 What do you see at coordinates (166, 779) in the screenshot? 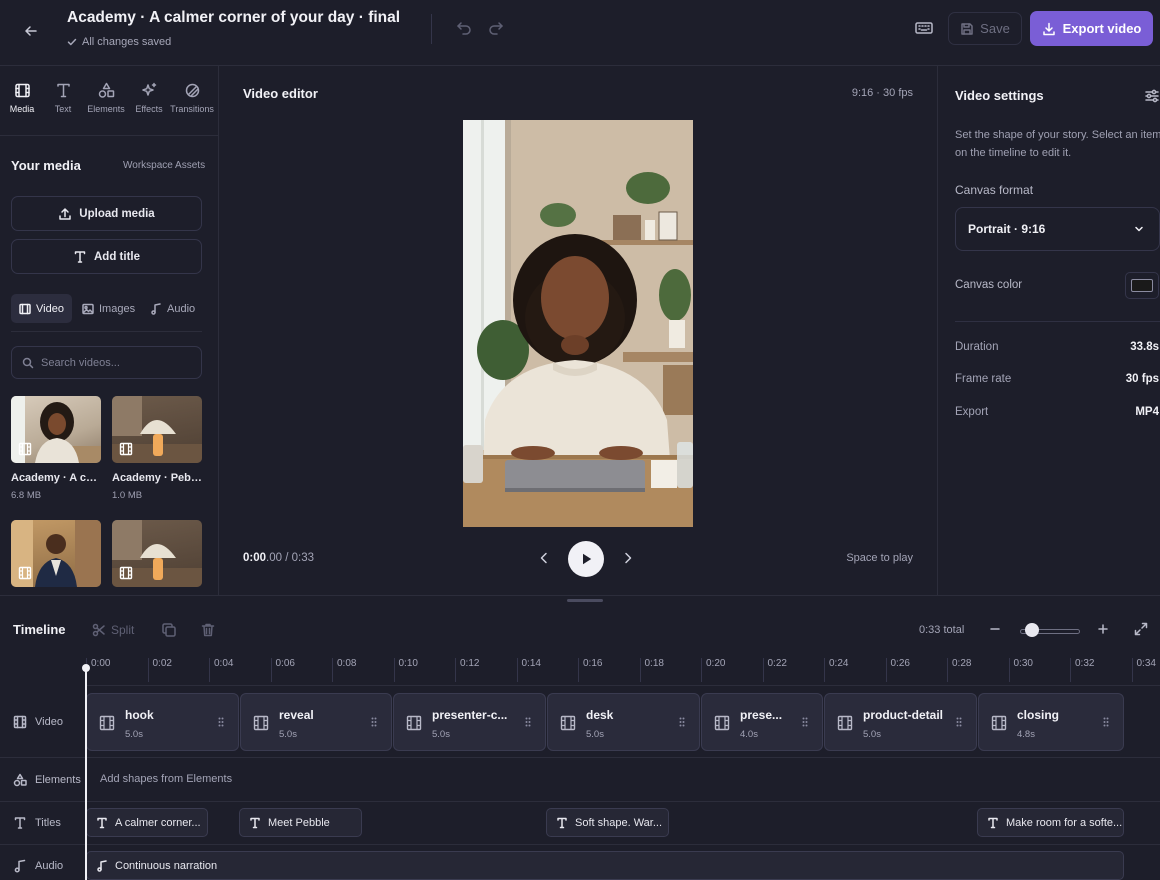
I see `elements-track-hint: Add shapes from Elements` at bounding box center [166, 779].